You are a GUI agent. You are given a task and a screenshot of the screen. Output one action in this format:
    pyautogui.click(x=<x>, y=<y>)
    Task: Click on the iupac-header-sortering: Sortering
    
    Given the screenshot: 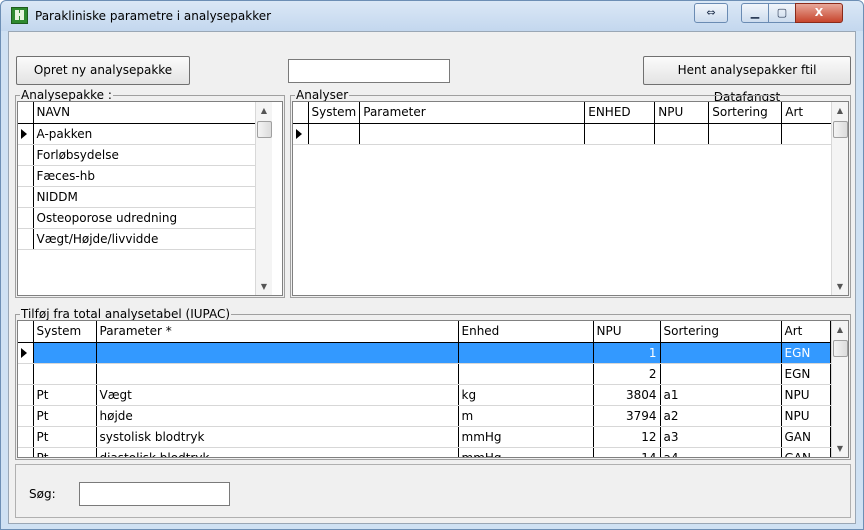 What is the action you would take?
    pyautogui.click(x=721, y=332)
    